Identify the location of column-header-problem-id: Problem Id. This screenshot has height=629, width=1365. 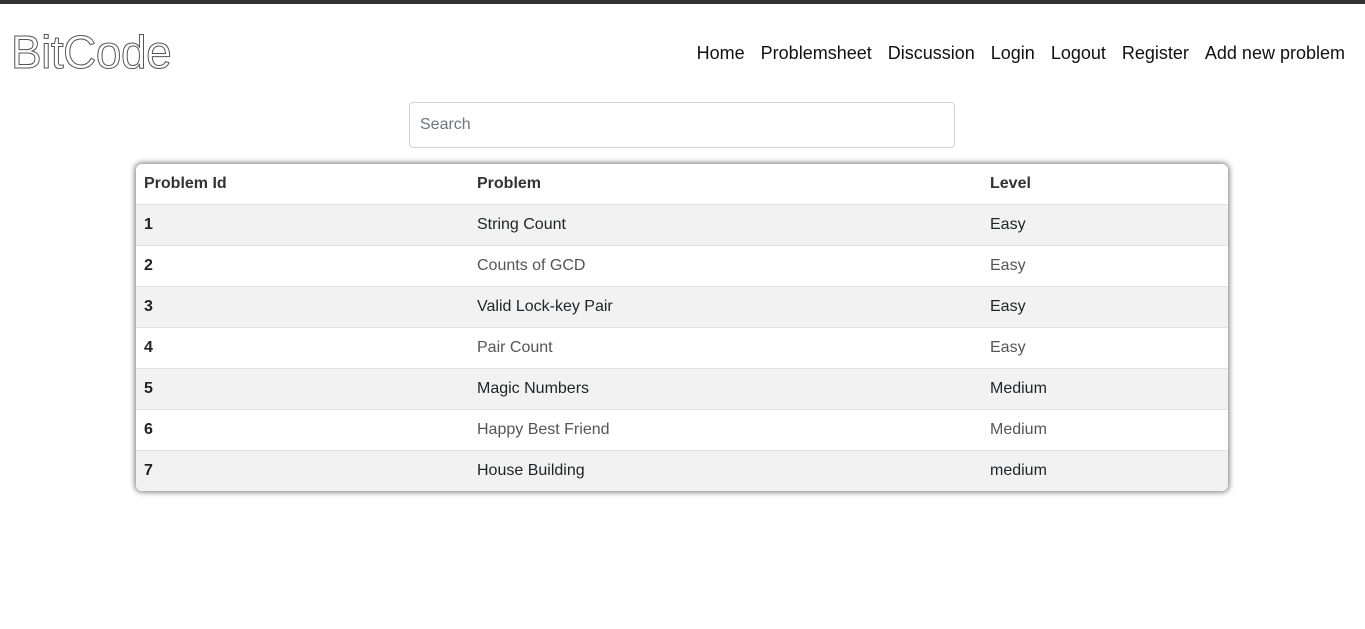
(185, 183).